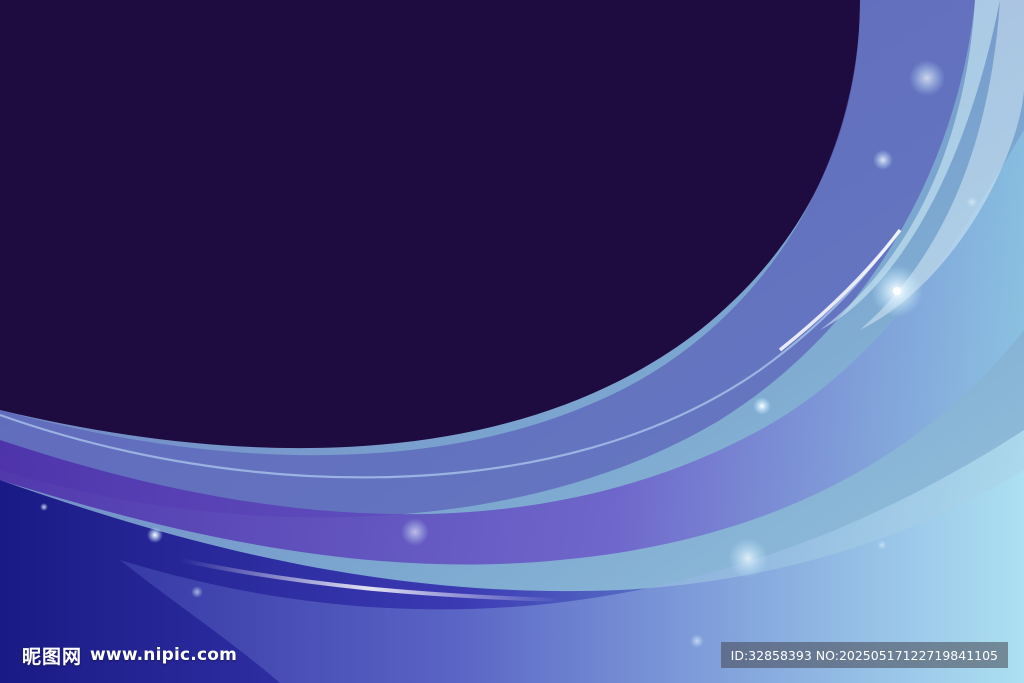 The width and height of the screenshot is (1024, 683). I want to click on watermark-id-label: ID:32858393 NO:20250517122719841105, so click(864, 655).